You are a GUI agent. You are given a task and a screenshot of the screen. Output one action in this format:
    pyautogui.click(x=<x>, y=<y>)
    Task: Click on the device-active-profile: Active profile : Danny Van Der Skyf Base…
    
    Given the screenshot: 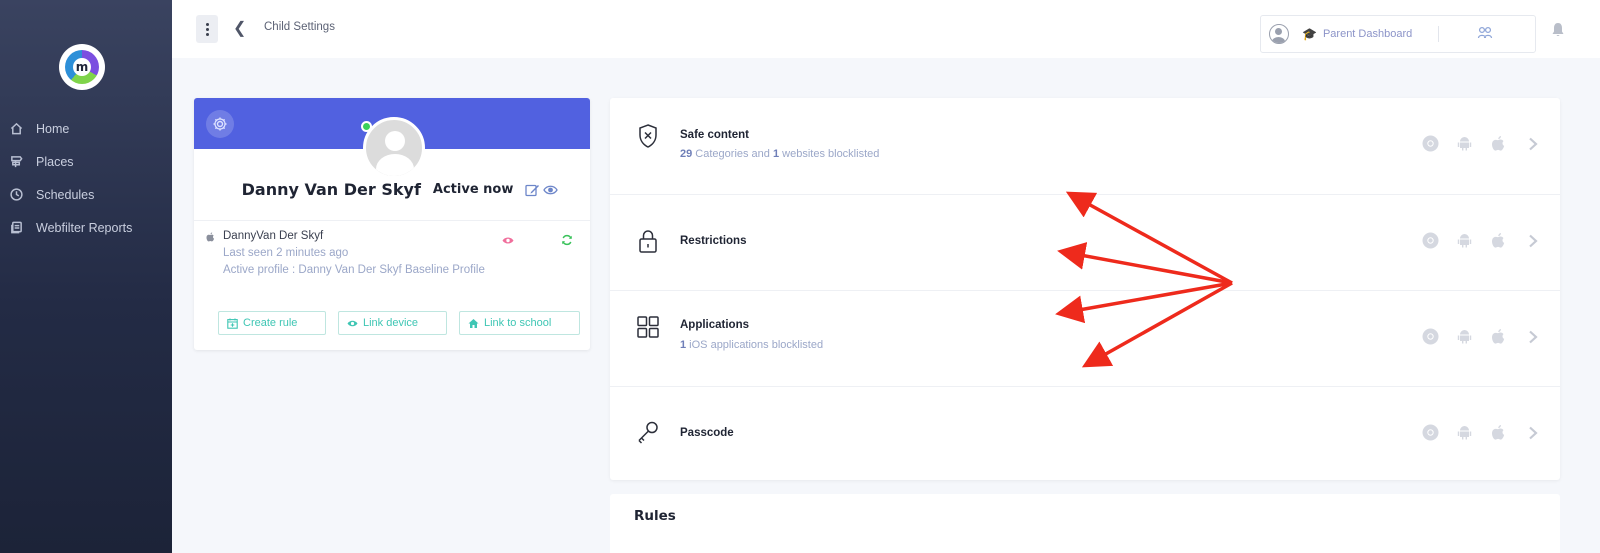 What is the action you would take?
    pyautogui.click(x=354, y=270)
    